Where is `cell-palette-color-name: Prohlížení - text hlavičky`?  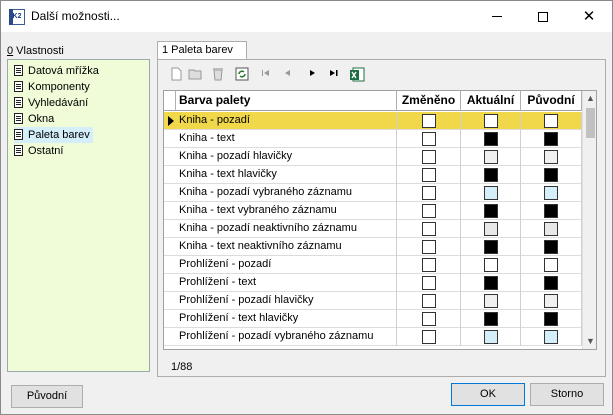 cell-palette-color-name: Prohlížení - text hlavičky is located at coordinates (286, 319).